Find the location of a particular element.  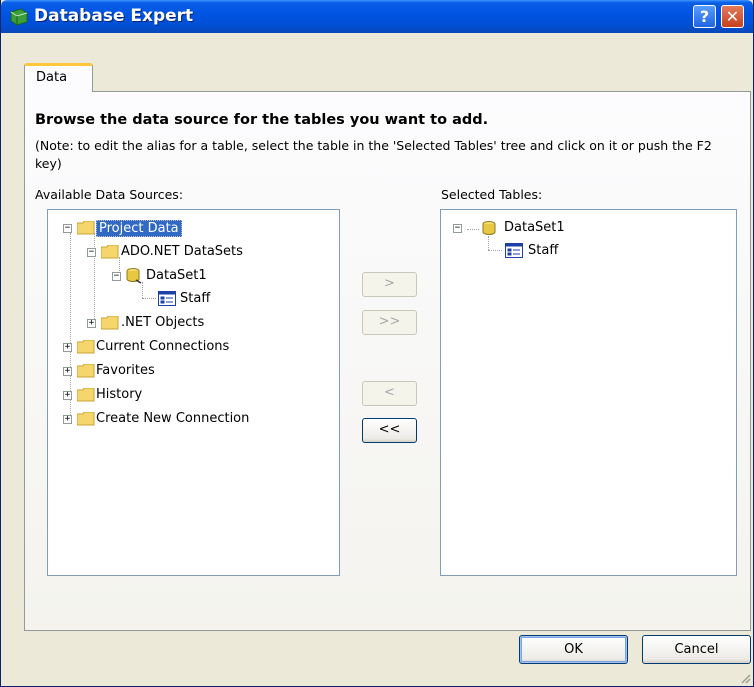

remove-table-button: < is located at coordinates (389, 393).